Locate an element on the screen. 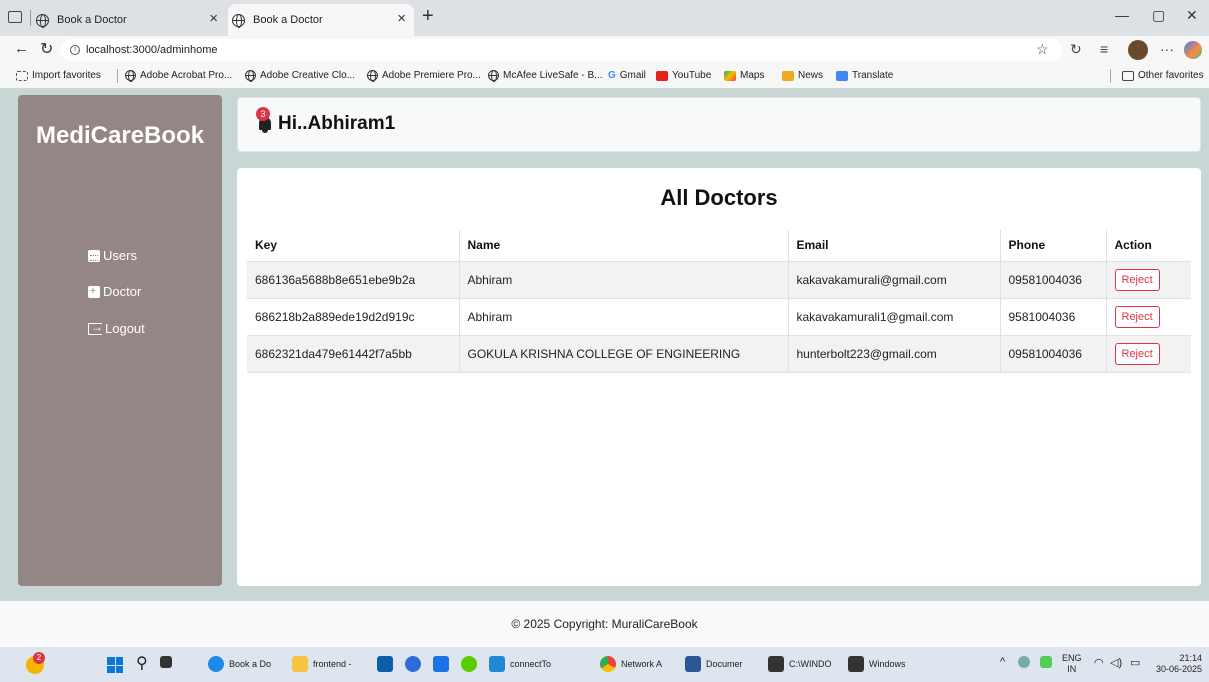  close-window-icon: ✕ is located at coordinates (1192, 15).